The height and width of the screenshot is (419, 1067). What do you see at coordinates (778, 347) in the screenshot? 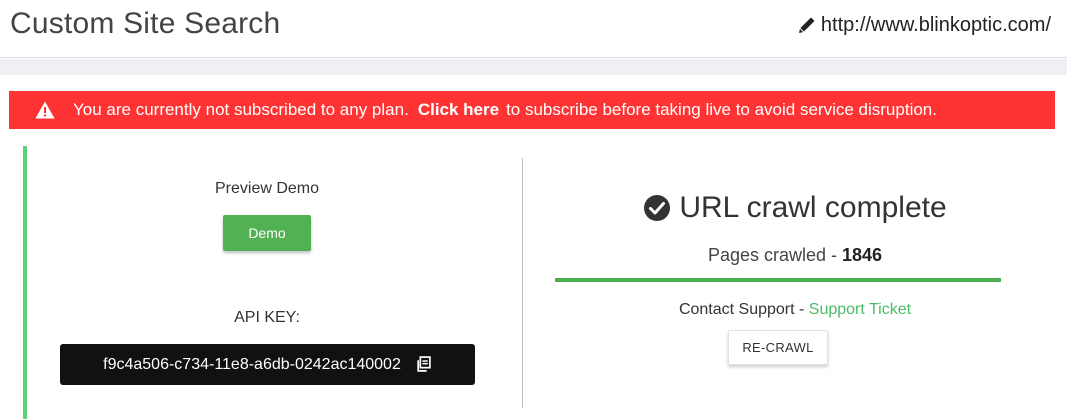
I see `recrawl-button: RE-CRAWL` at bounding box center [778, 347].